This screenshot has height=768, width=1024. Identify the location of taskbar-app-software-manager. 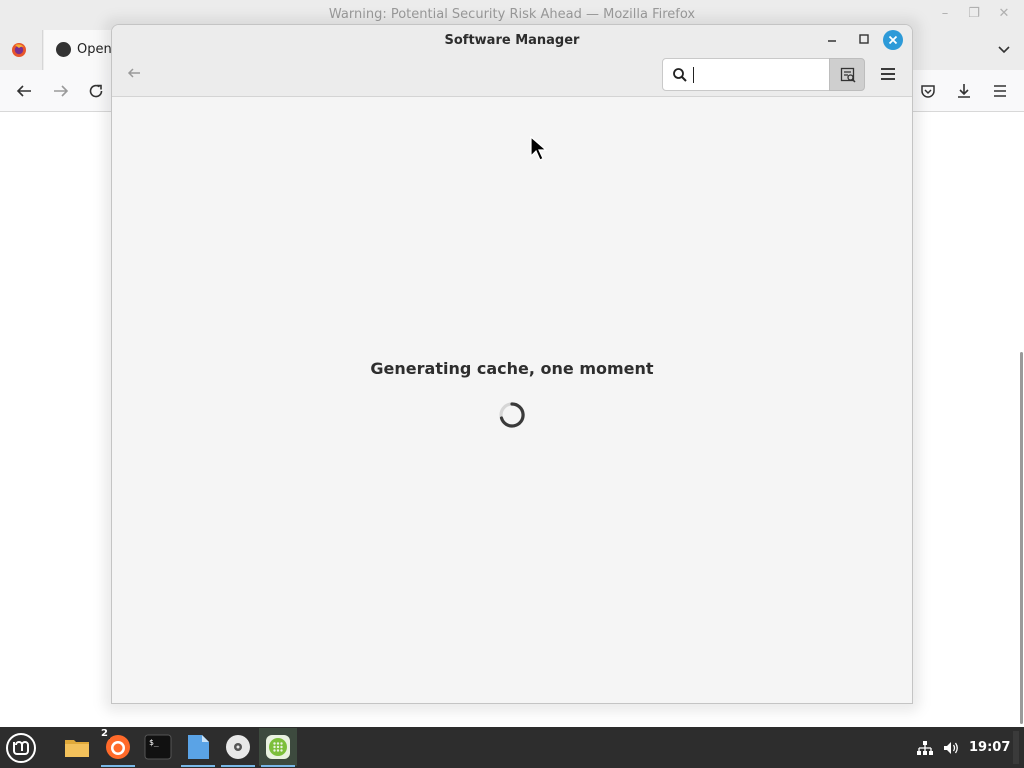
(278, 747).